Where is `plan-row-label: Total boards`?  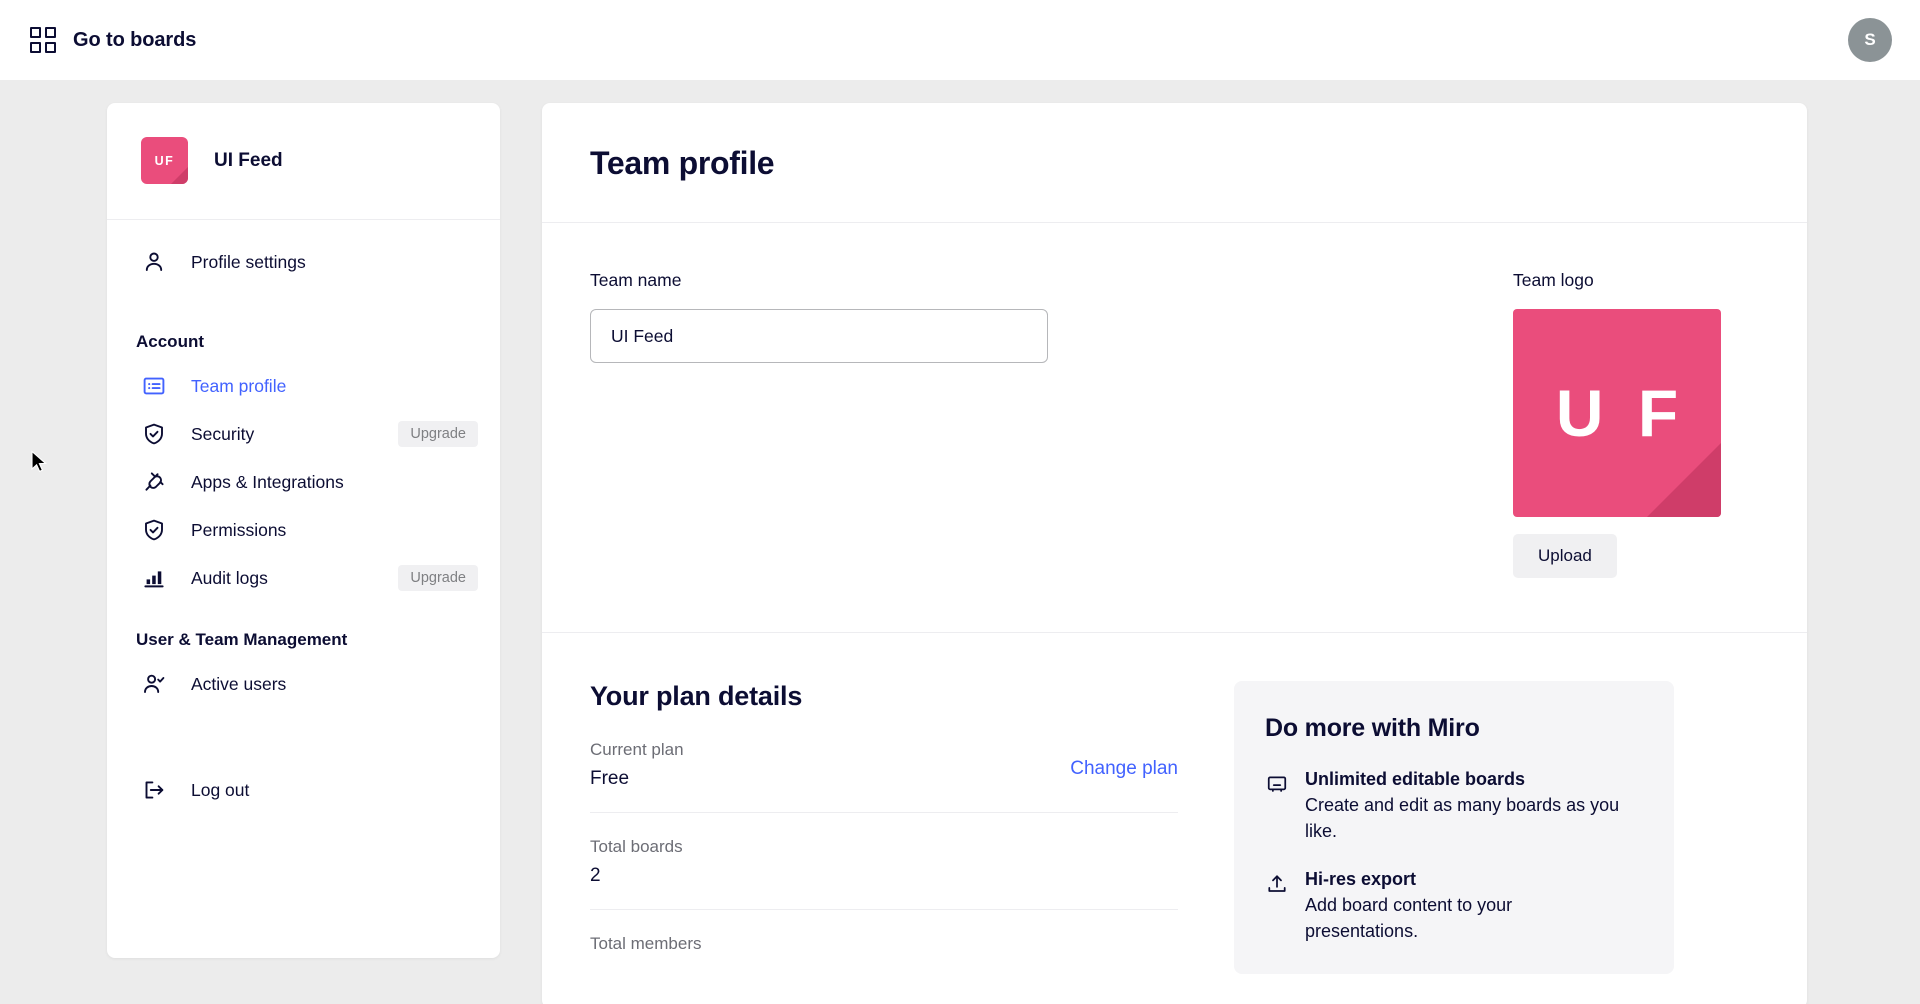 plan-row-label: Total boards is located at coordinates (636, 846).